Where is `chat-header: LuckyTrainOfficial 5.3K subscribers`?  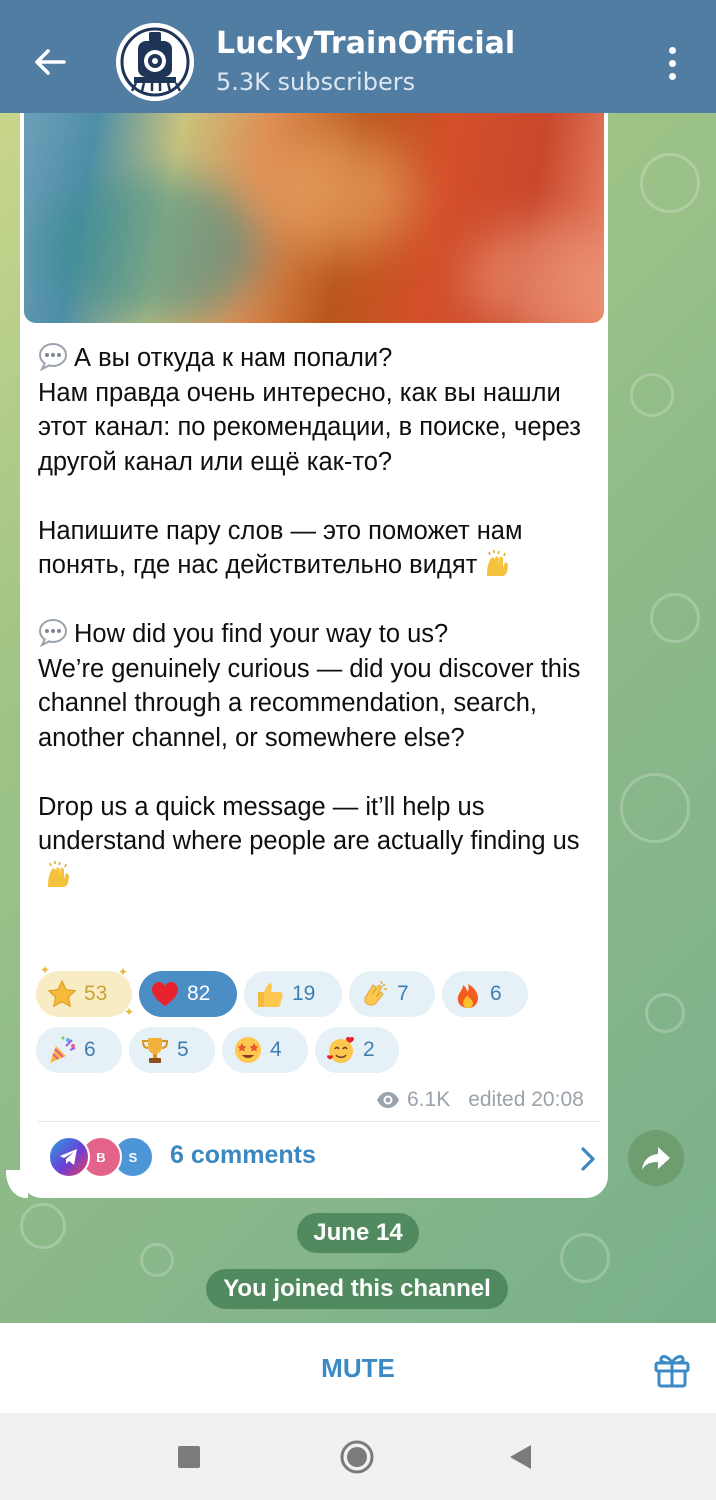
chat-header: LuckyTrainOfficial 5.3K subscribers is located at coordinates (358, 56).